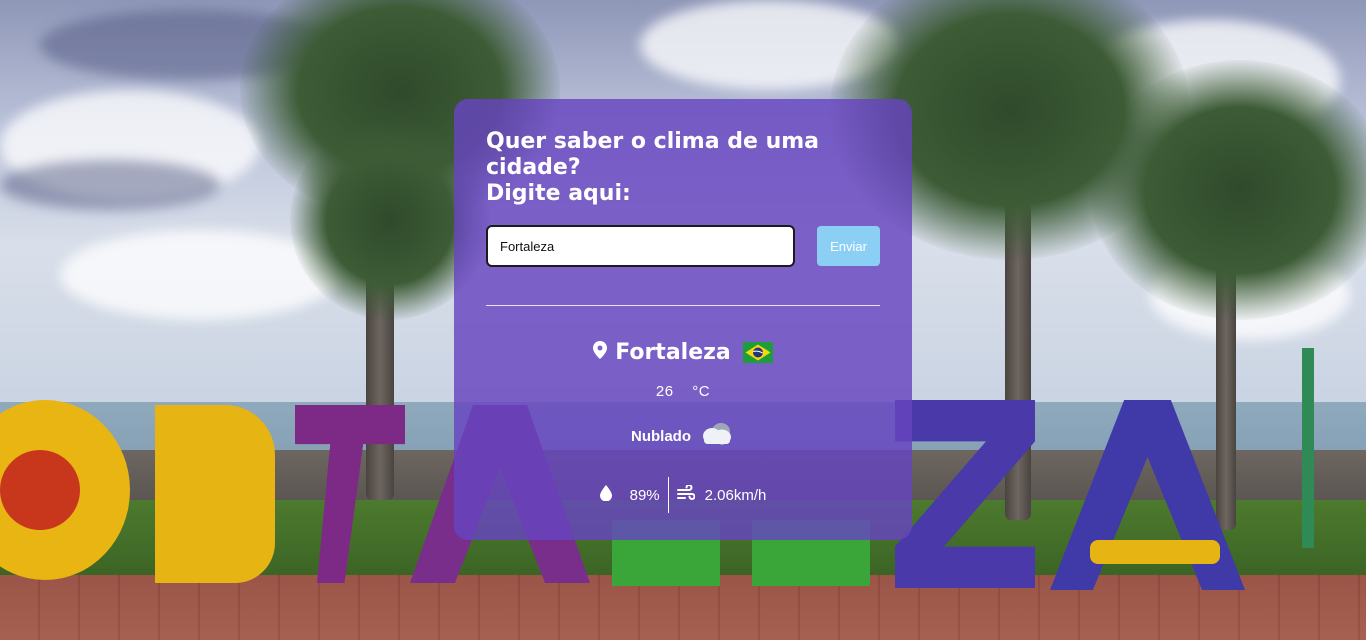  What do you see at coordinates (686, 494) in the screenshot?
I see `wind-icon` at bounding box center [686, 494].